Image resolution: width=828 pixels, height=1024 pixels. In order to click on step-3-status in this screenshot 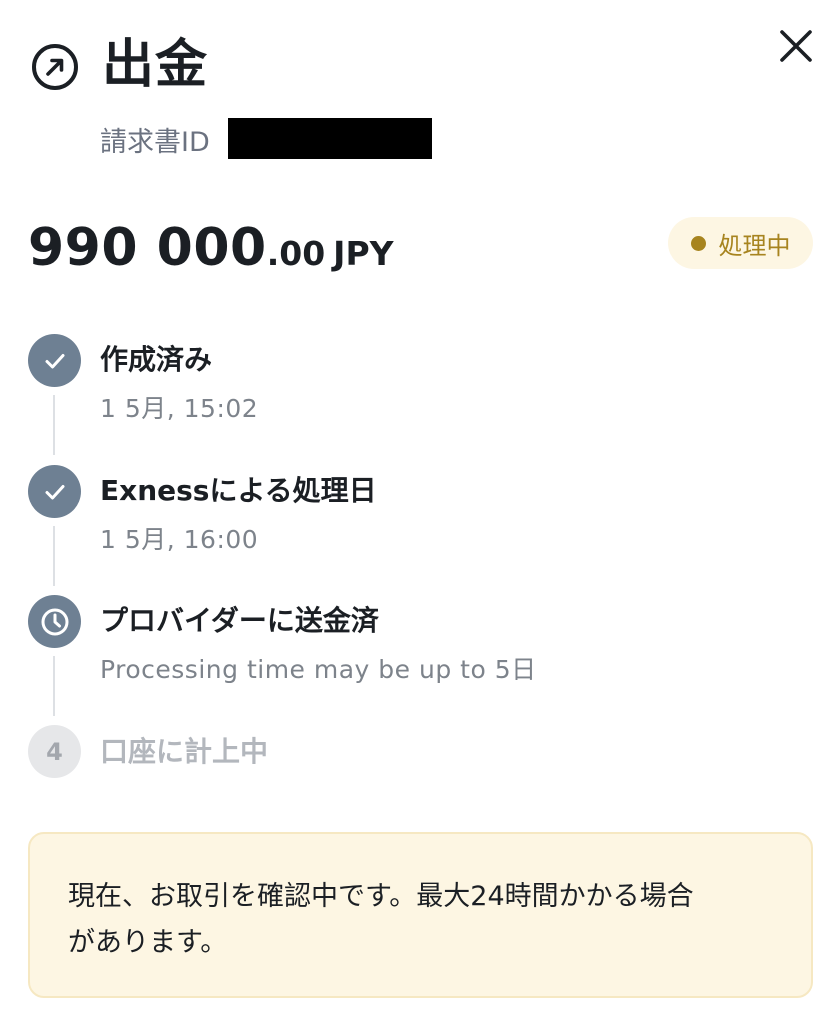, I will do `click(54, 621)`.